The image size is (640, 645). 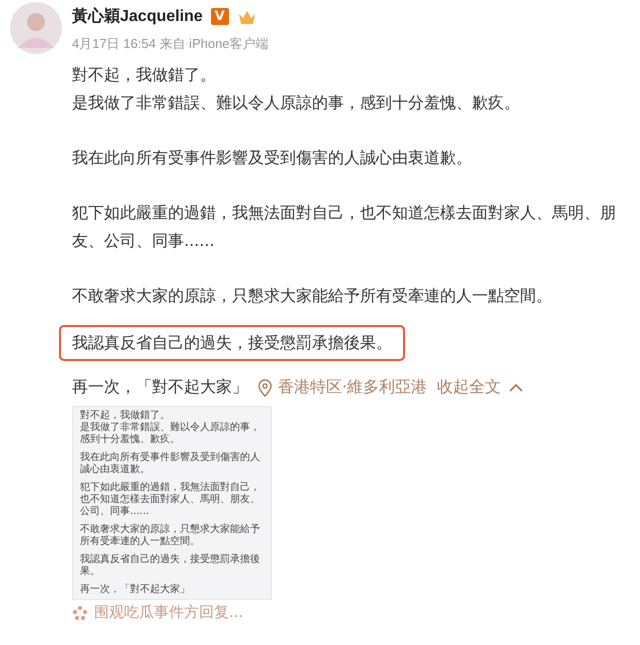 What do you see at coordinates (125, 416) in the screenshot?
I see `screenshot-text: 對不起，我做錯了。` at bounding box center [125, 416].